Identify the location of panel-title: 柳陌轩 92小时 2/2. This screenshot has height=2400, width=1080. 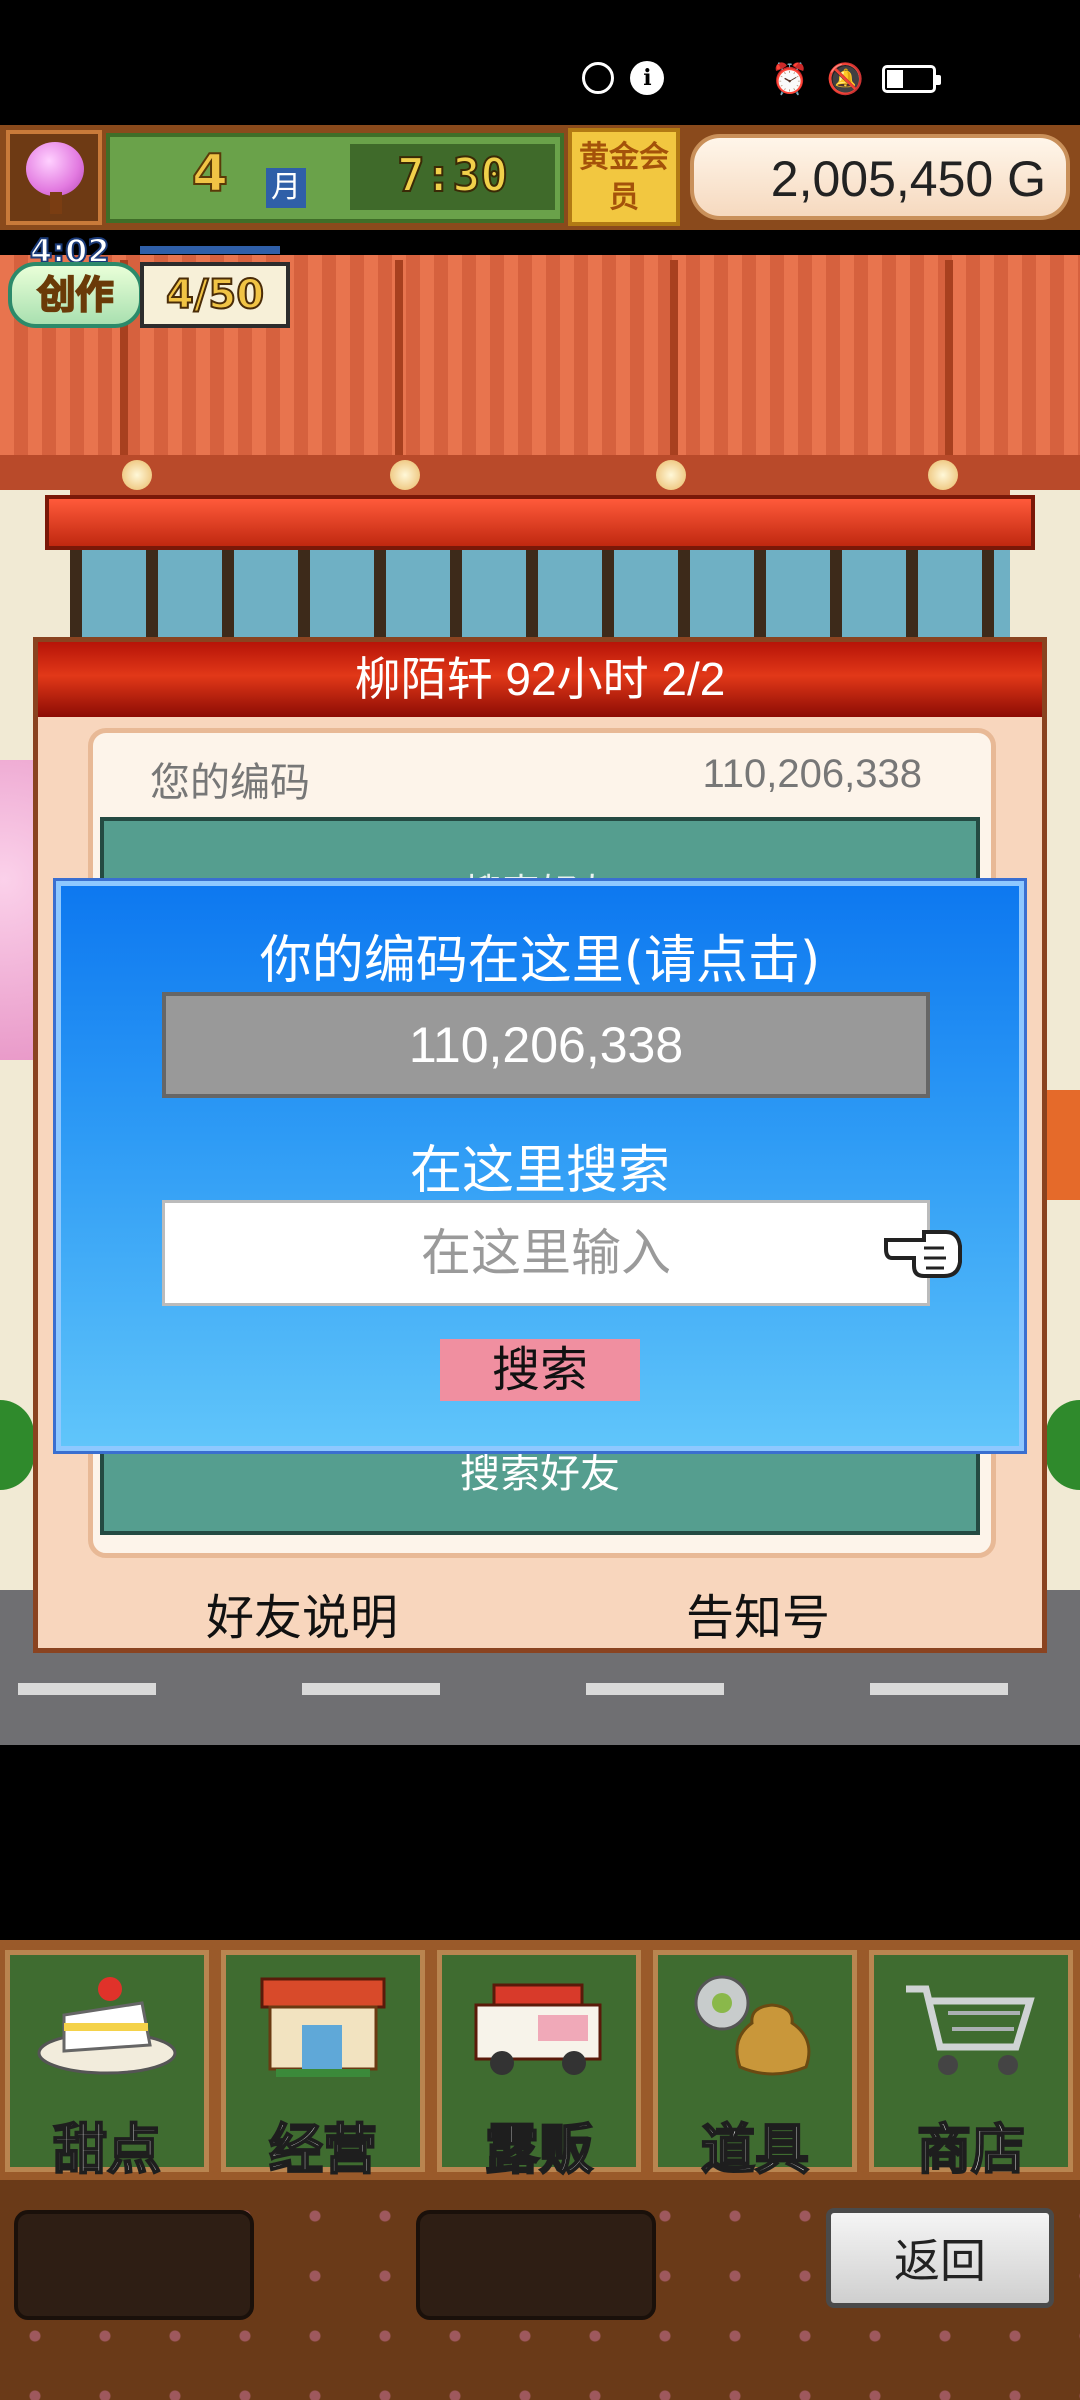
(540, 679).